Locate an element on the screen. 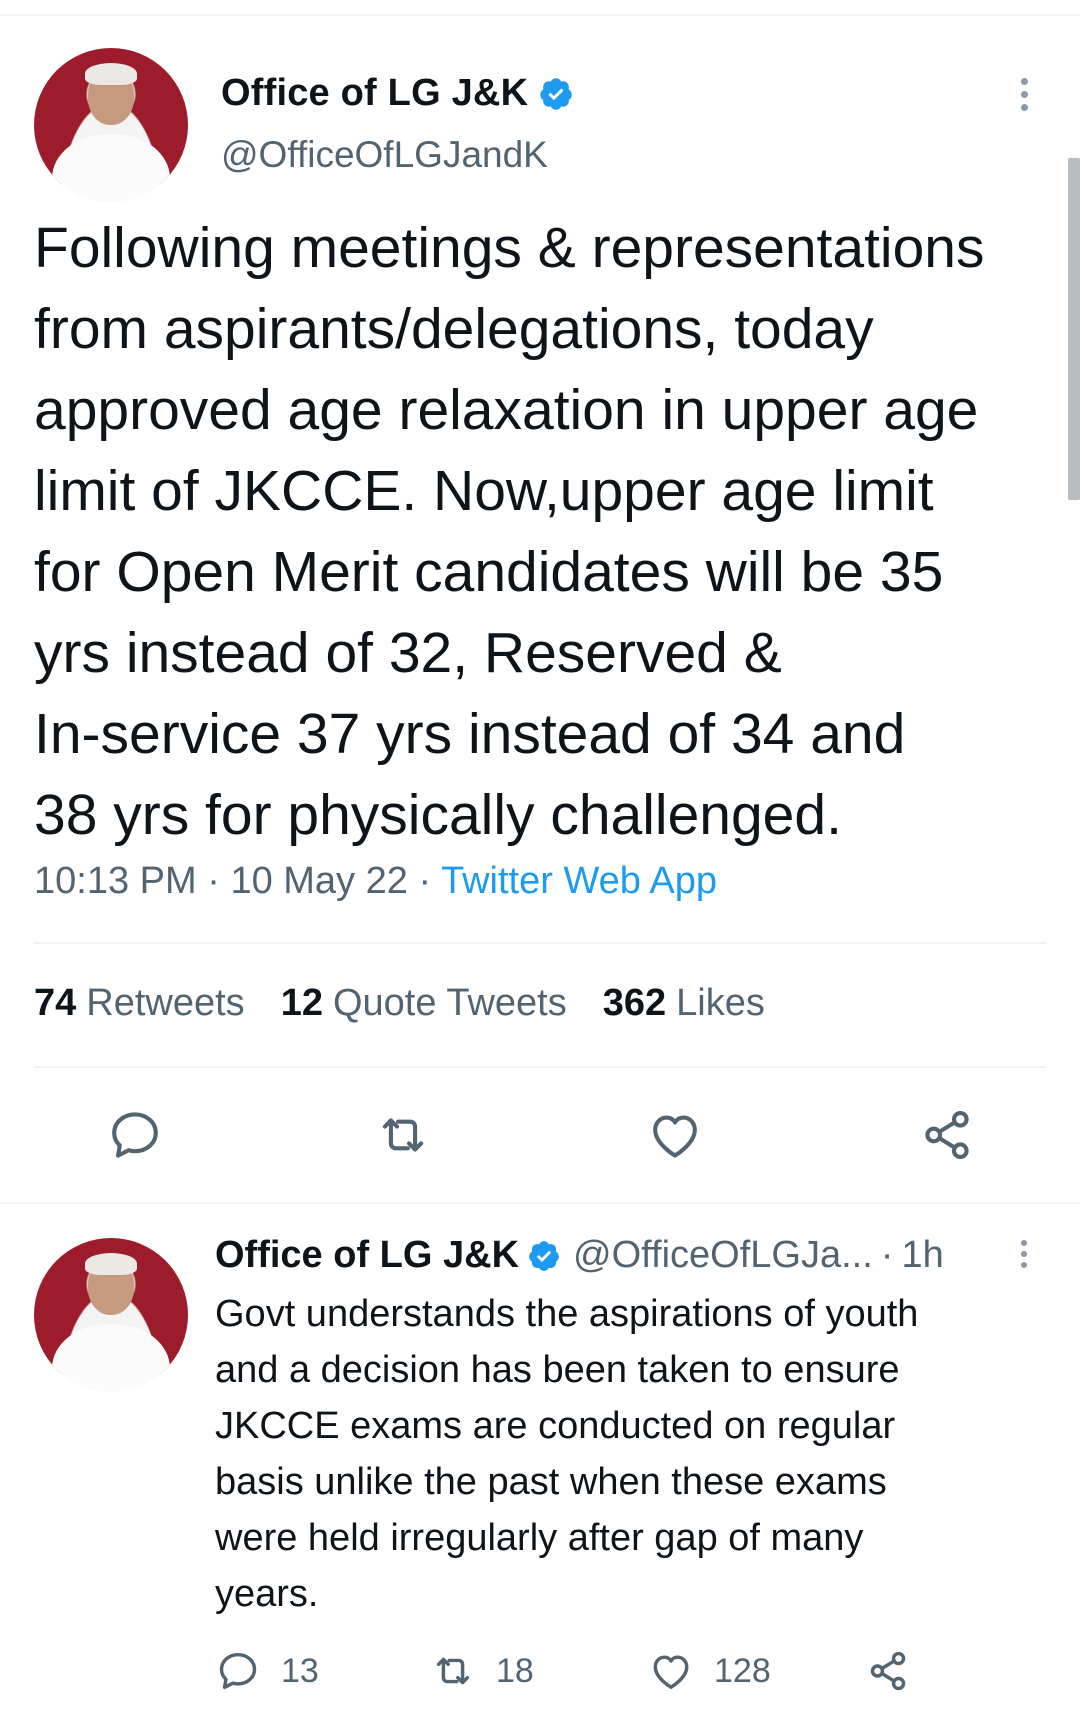 Image resolution: width=1080 pixels, height=1730 pixels. retweets-label: Retweets is located at coordinates (165, 1003).